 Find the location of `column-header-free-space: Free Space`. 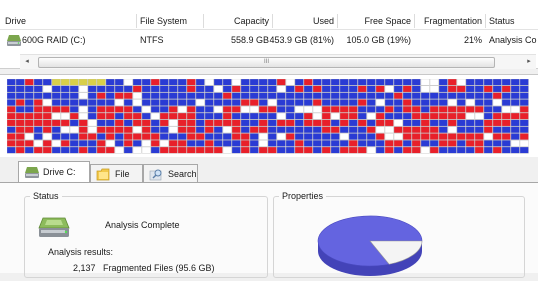

column-header-free-space: Free Space is located at coordinates (375, 21).